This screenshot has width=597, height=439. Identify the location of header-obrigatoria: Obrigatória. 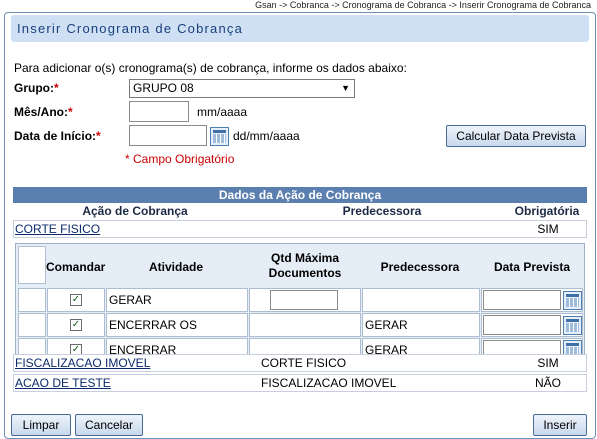
(547, 211).